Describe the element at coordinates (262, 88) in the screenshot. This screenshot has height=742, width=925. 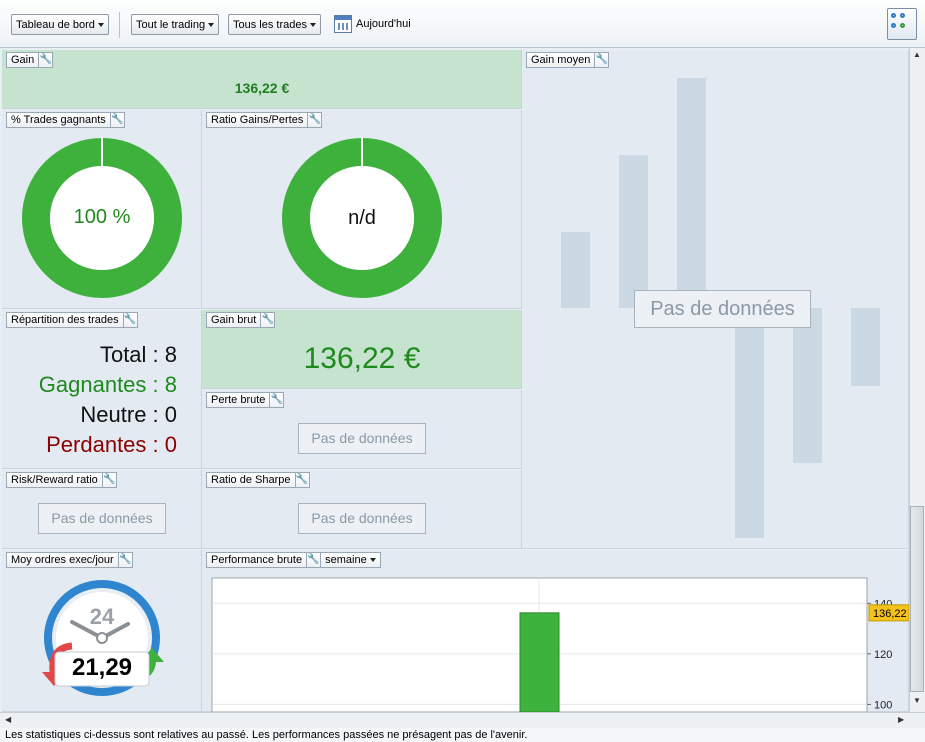
I see `gain-value: 136,22 €` at that location.